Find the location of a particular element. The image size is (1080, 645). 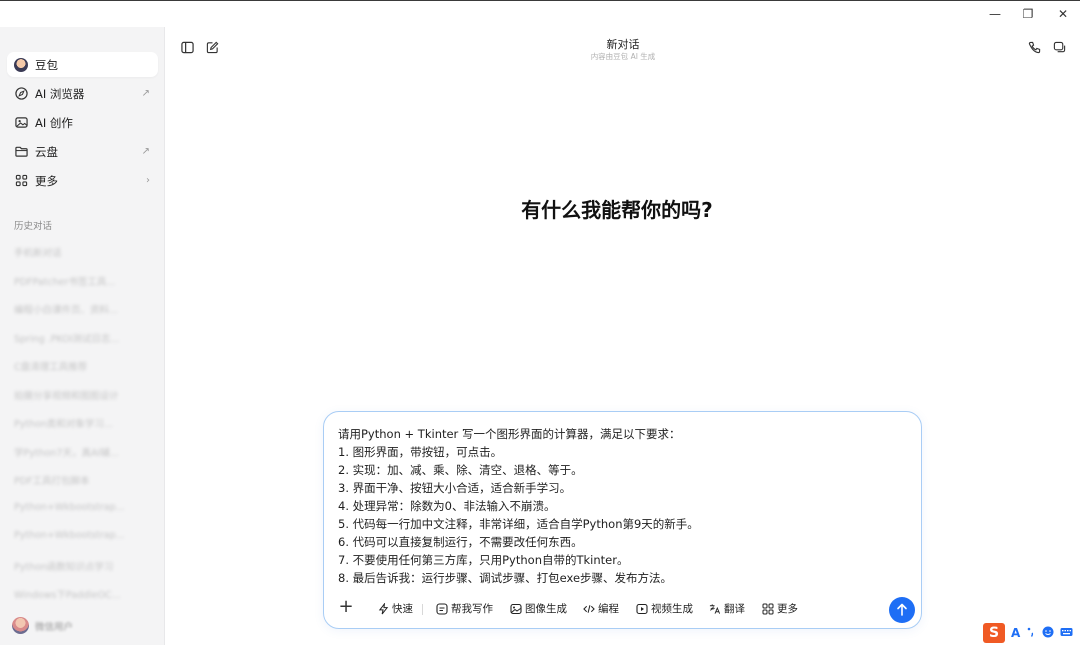

user-profile: 微信用户 is located at coordinates (42, 625).